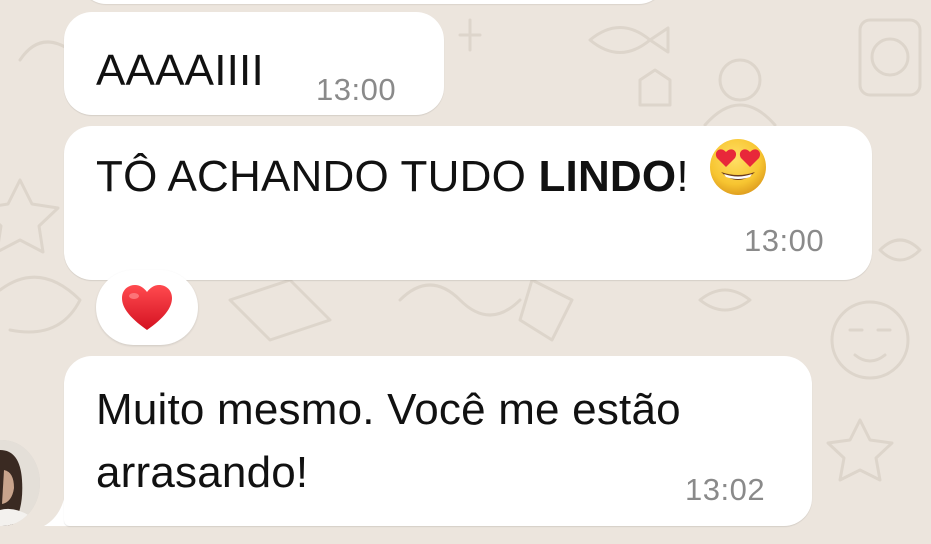  Describe the element at coordinates (682, 177) in the screenshot. I see `message-text-part: !` at that location.